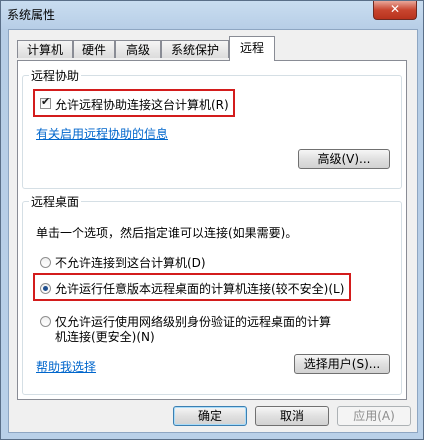 This screenshot has height=440, width=424. I want to click on tab-hardware: 硬件, so click(94, 49).